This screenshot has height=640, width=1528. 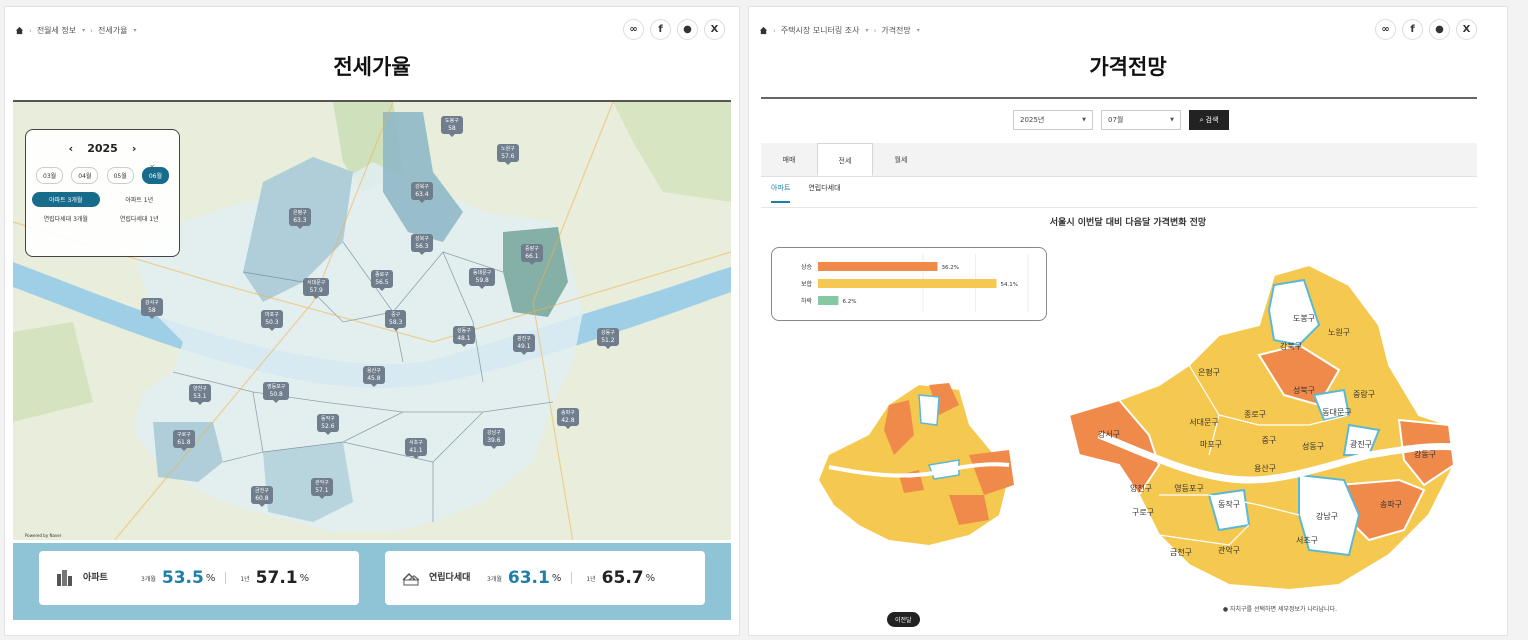 What do you see at coordinates (416, 449) in the screenshot?
I see `district-pin: 서초구 41.1` at bounding box center [416, 449].